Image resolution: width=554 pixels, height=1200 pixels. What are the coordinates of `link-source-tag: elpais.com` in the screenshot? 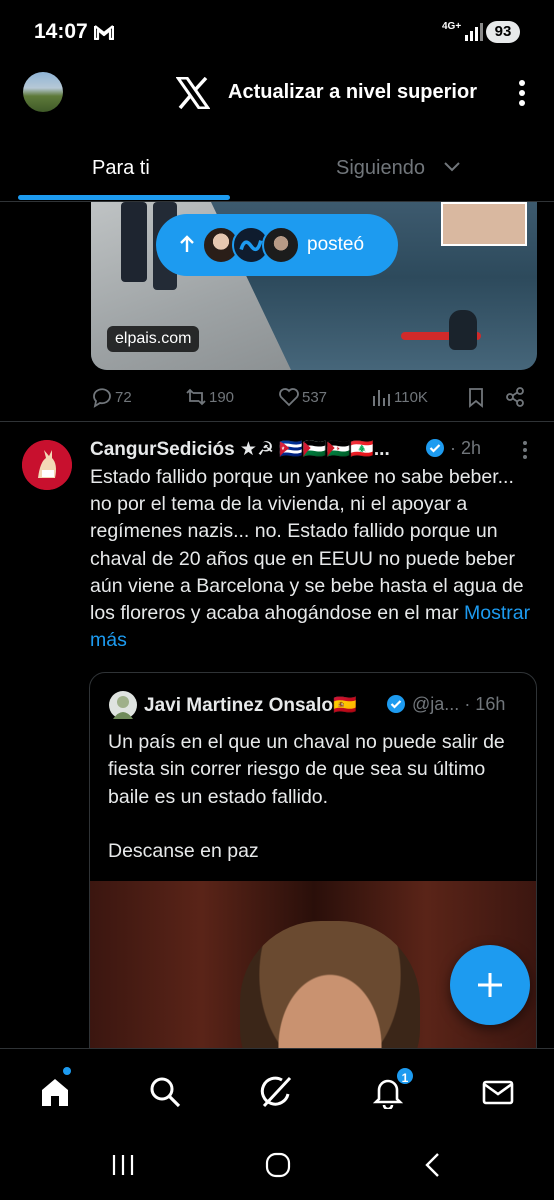 It's located at (153, 339).